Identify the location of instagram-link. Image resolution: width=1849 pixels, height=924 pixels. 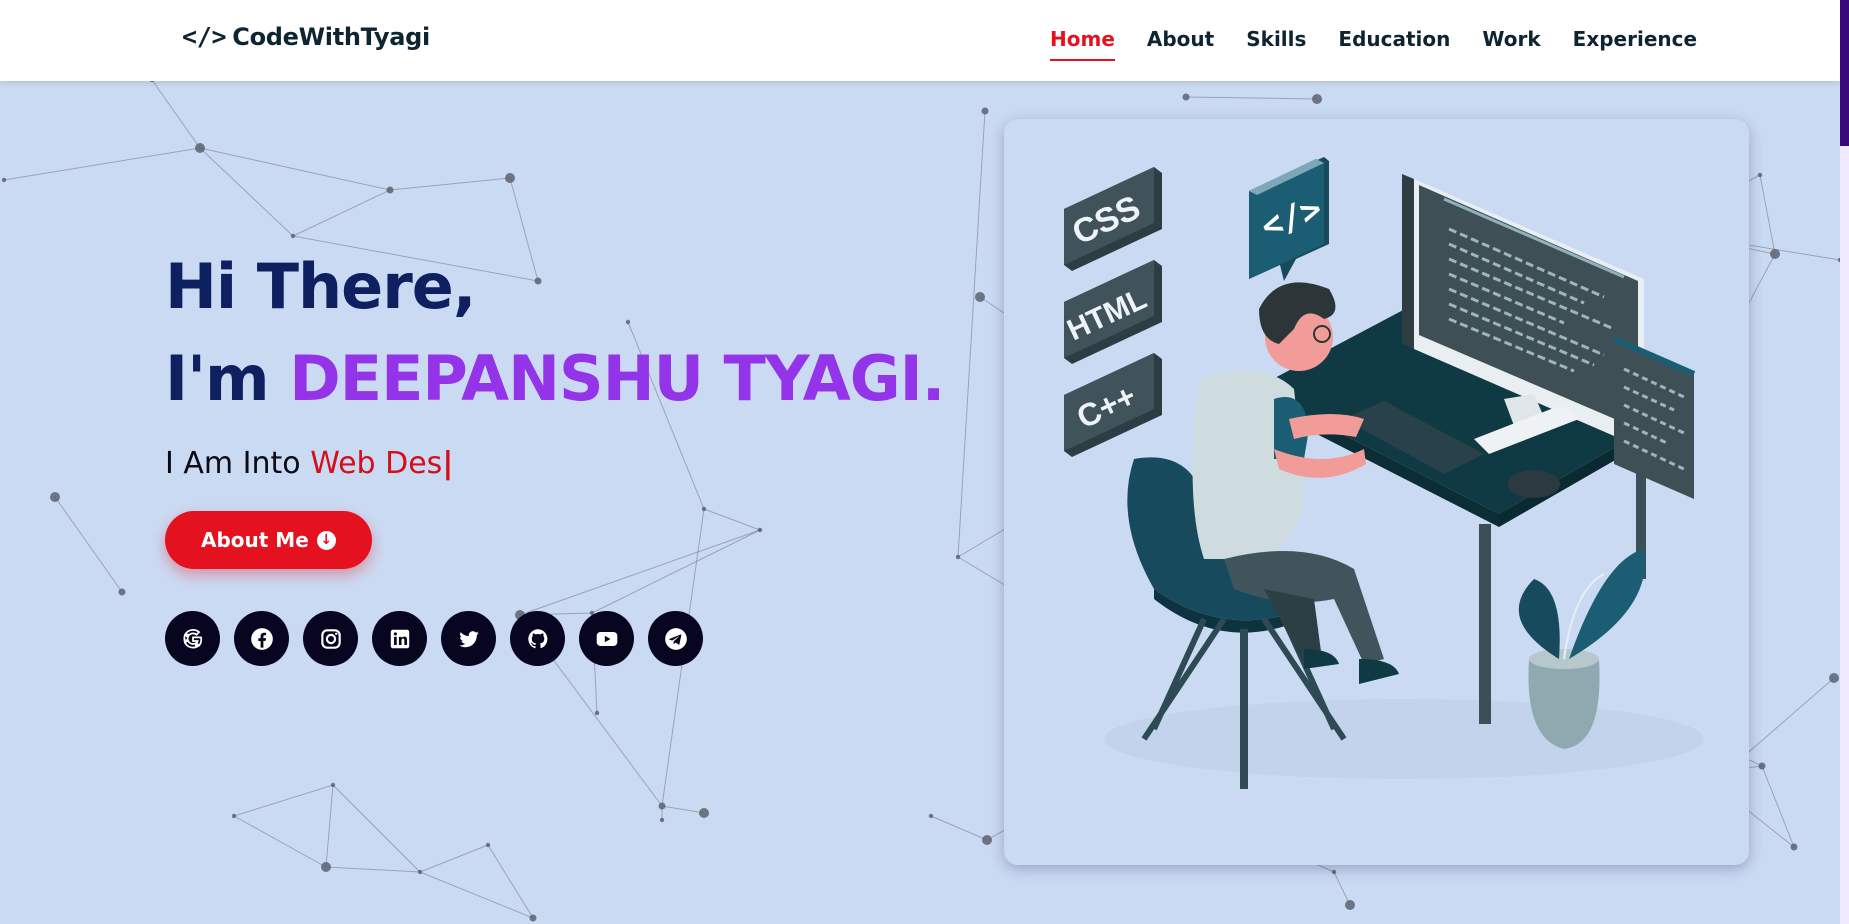
(330, 638).